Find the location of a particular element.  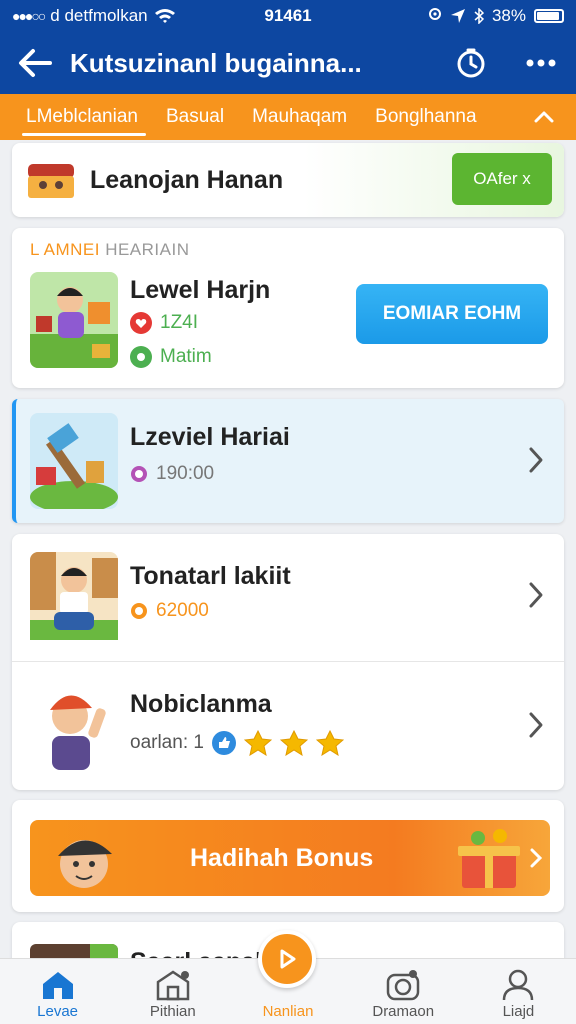

check-circle-icon is located at coordinates (141, 357).